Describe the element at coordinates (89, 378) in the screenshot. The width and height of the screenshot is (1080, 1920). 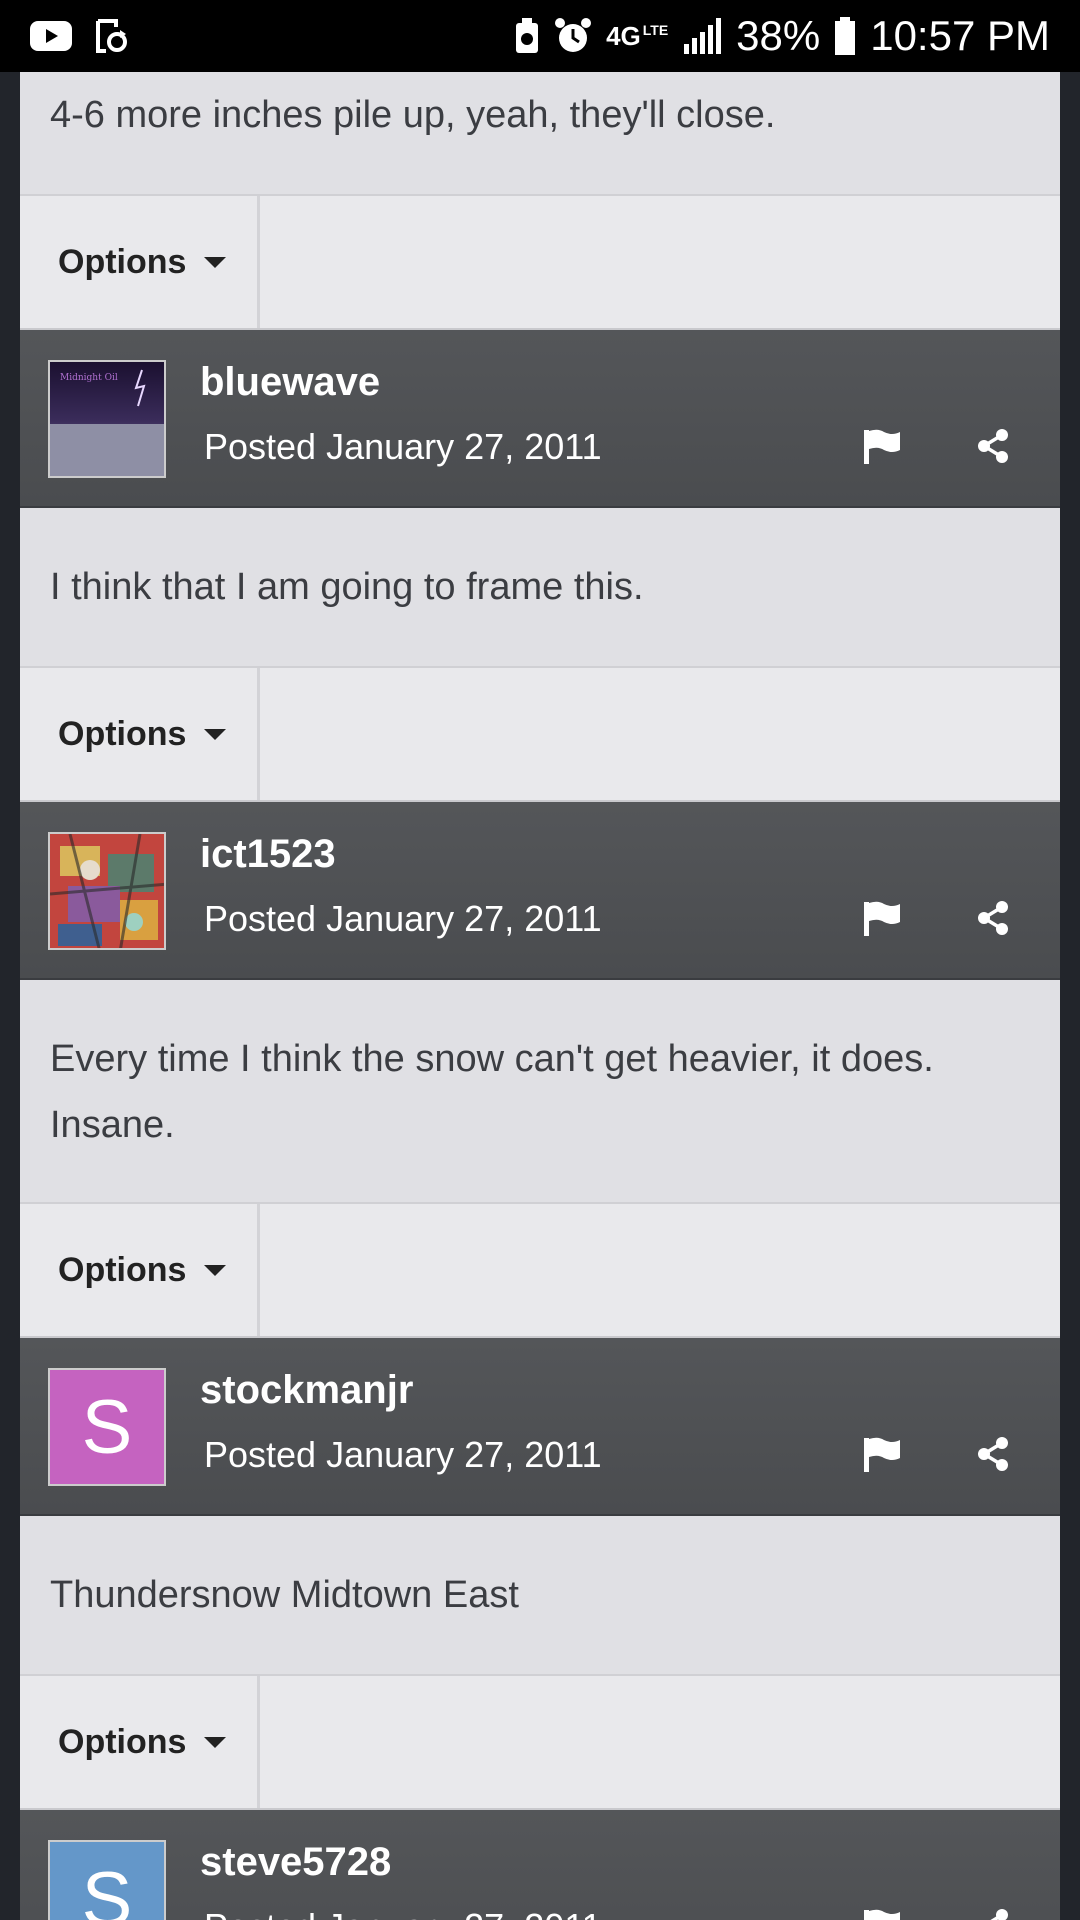
I see `svg-text: Midnight Oil` at that location.